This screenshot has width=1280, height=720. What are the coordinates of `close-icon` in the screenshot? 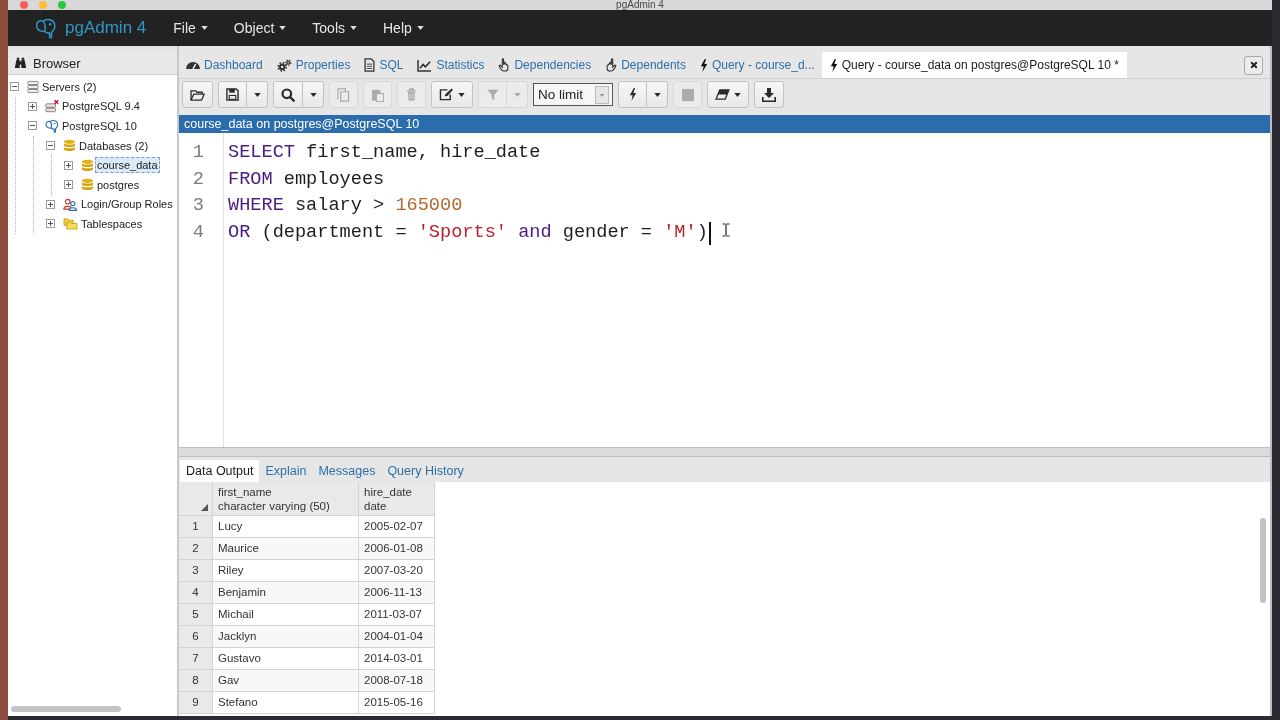 It's located at (1253, 65).